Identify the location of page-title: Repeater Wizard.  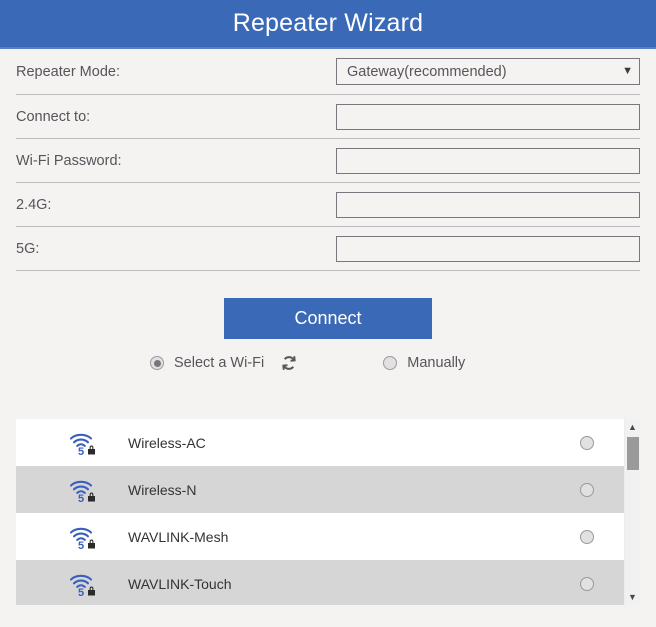
(328, 23).